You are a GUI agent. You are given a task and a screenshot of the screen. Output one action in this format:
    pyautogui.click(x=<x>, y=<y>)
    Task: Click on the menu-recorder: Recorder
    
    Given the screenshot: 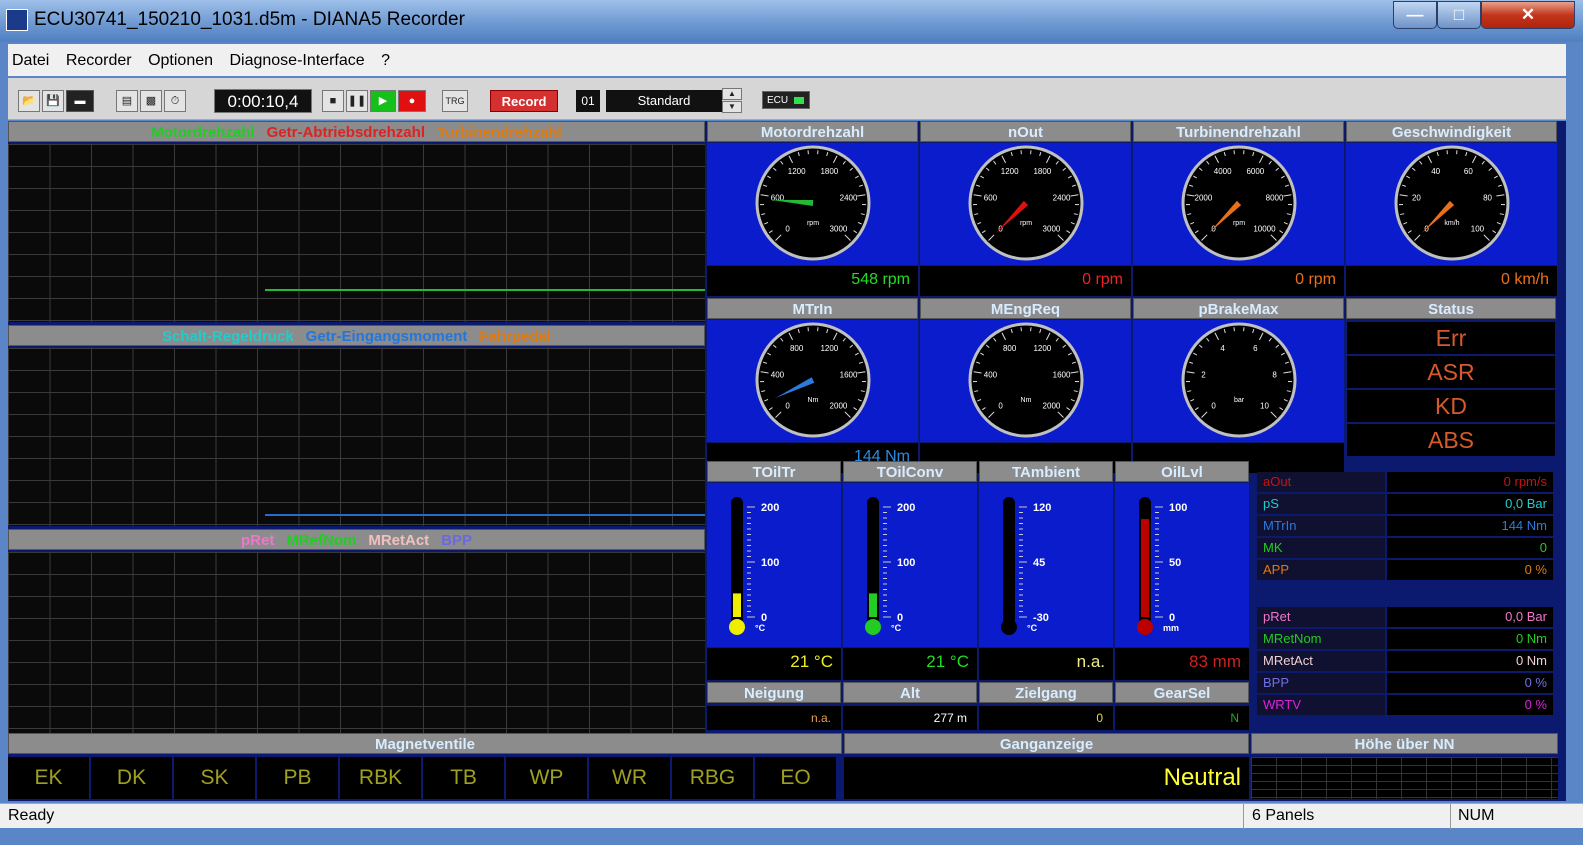 What is the action you would take?
    pyautogui.click(x=99, y=61)
    